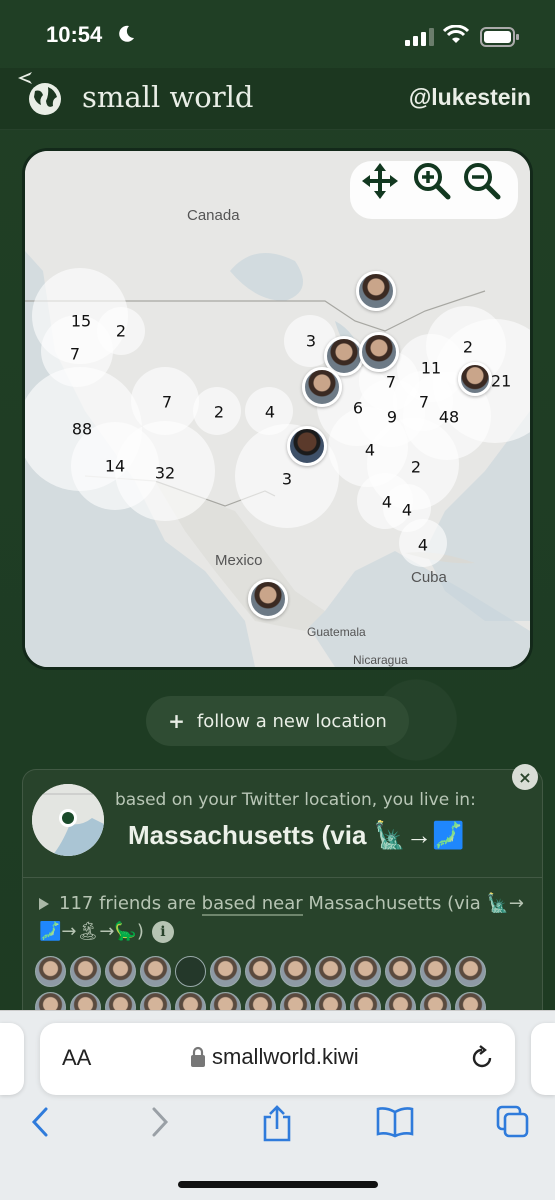  What do you see at coordinates (40, 1122) in the screenshot?
I see `back-icon` at bounding box center [40, 1122].